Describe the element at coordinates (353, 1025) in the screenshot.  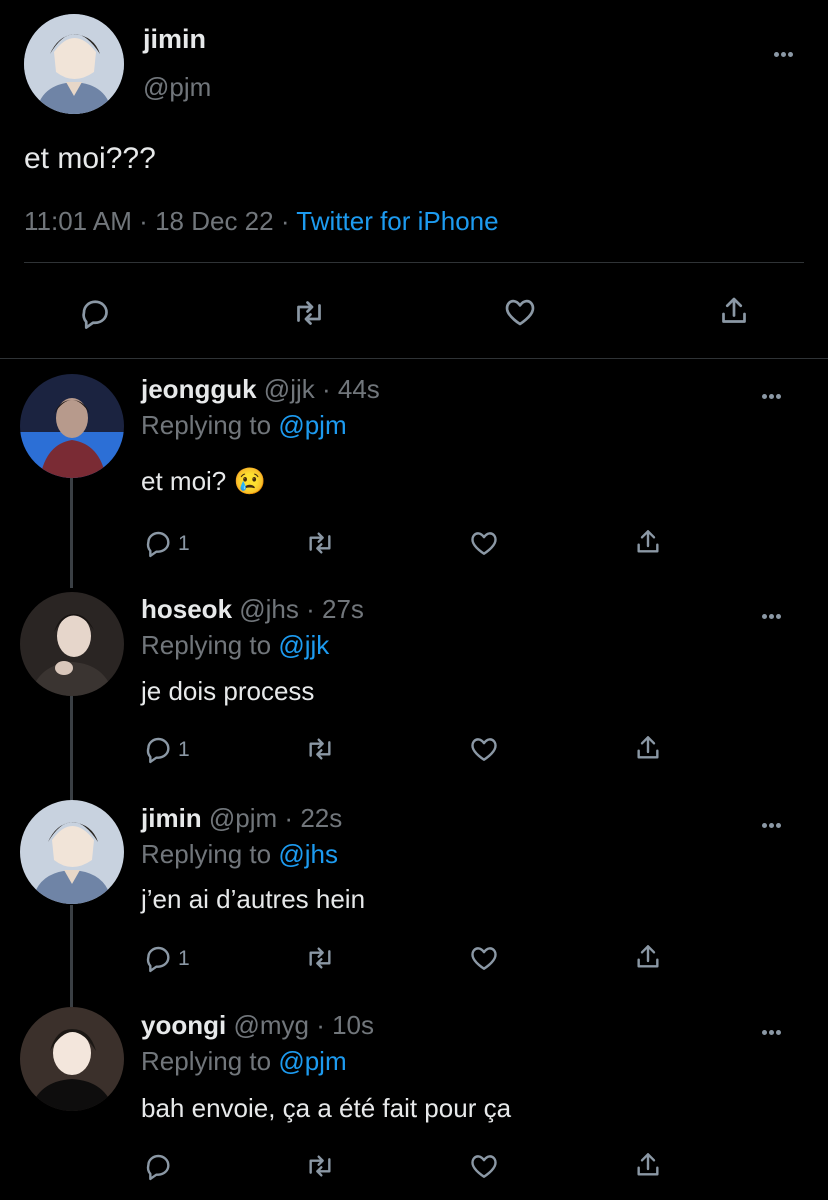
I see `reply-time: 10s` at that location.